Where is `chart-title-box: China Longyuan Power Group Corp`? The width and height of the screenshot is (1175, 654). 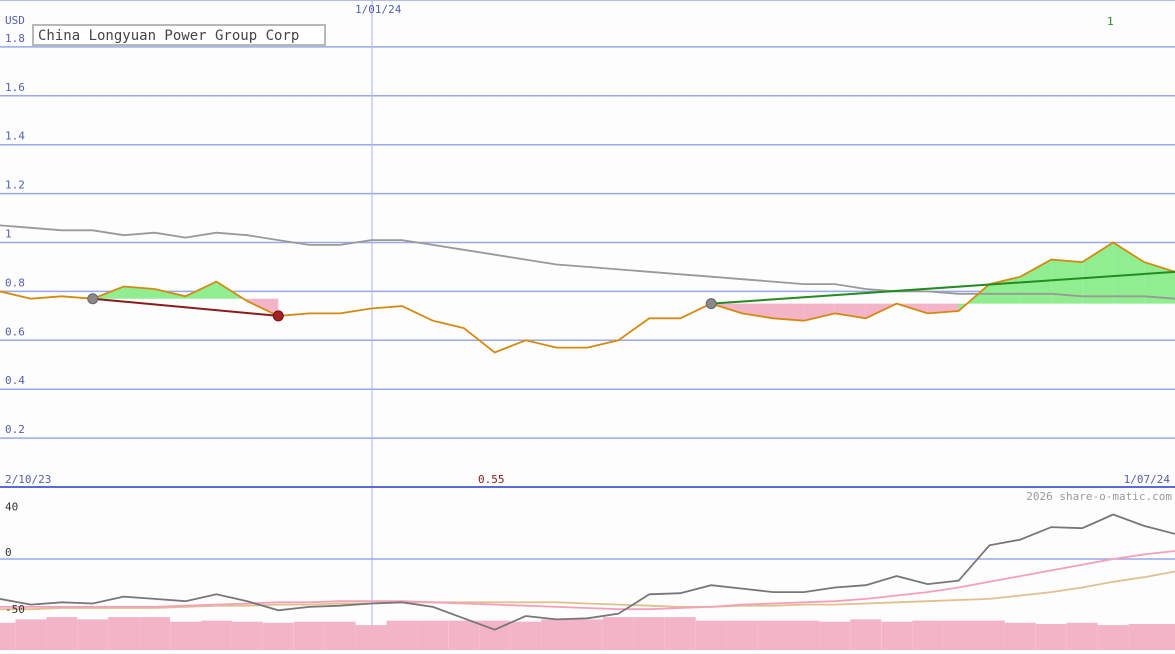
chart-title-box: China Longyuan Power Group Corp is located at coordinates (179, 35).